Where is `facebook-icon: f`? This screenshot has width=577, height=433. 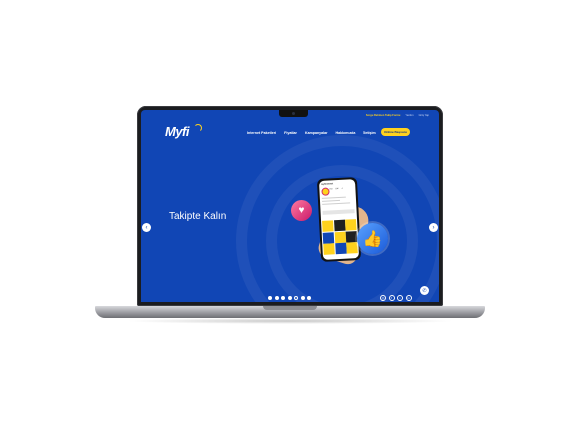
facebook-icon: f is located at coordinates (391, 298).